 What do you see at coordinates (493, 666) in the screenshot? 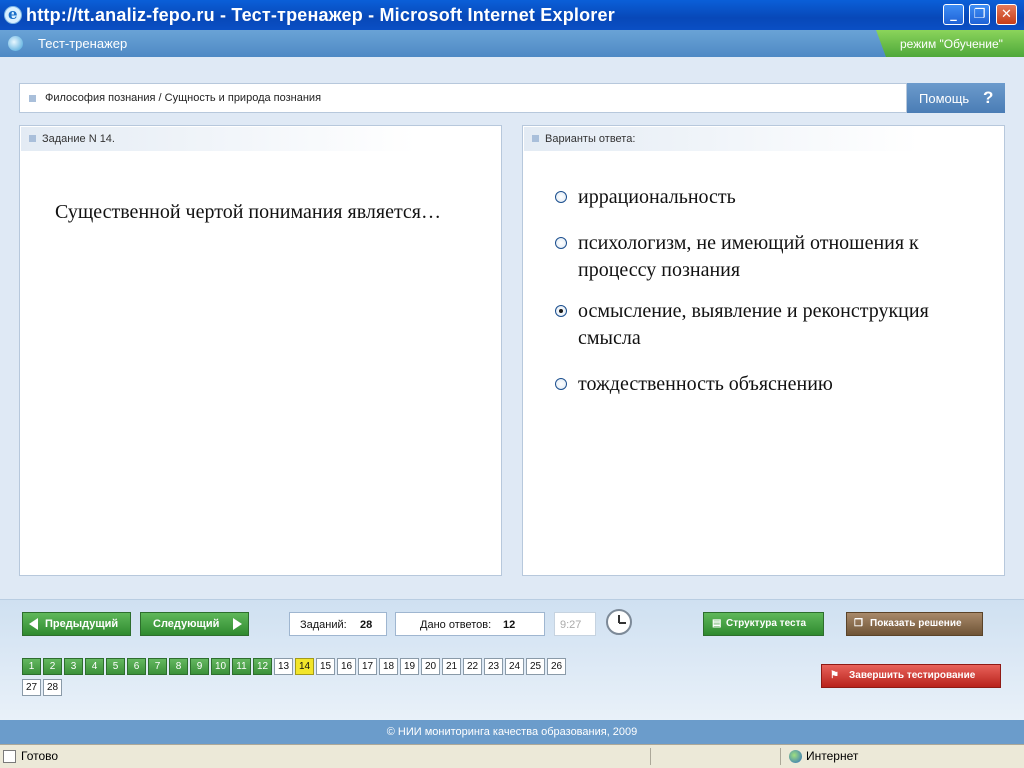
I see `task-number-cell: 23` at bounding box center [493, 666].